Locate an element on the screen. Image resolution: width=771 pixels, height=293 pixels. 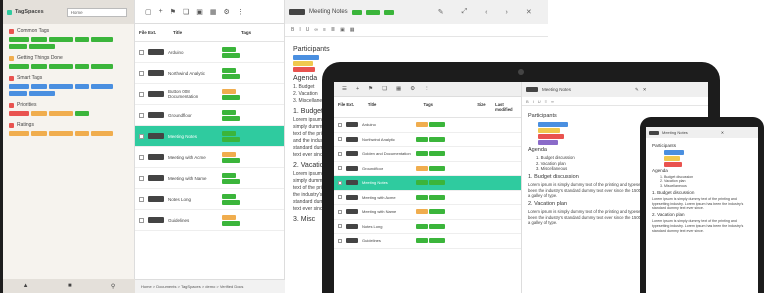
align-icon: ≣ is located at coordinates (333, 30).